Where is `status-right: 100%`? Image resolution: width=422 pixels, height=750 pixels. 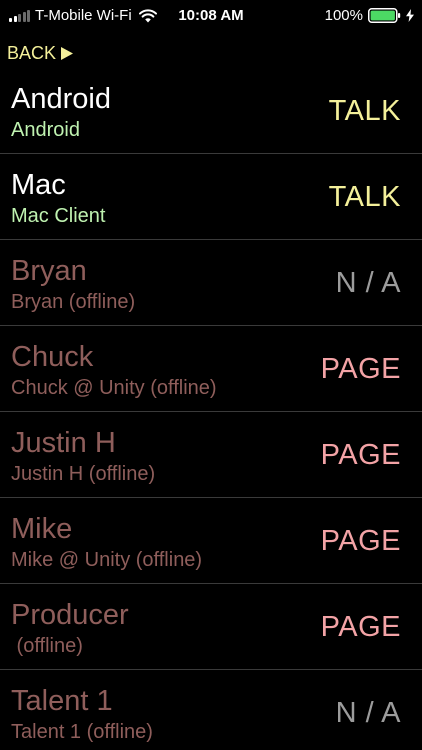
status-right: 100% is located at coordinates (369, 15).